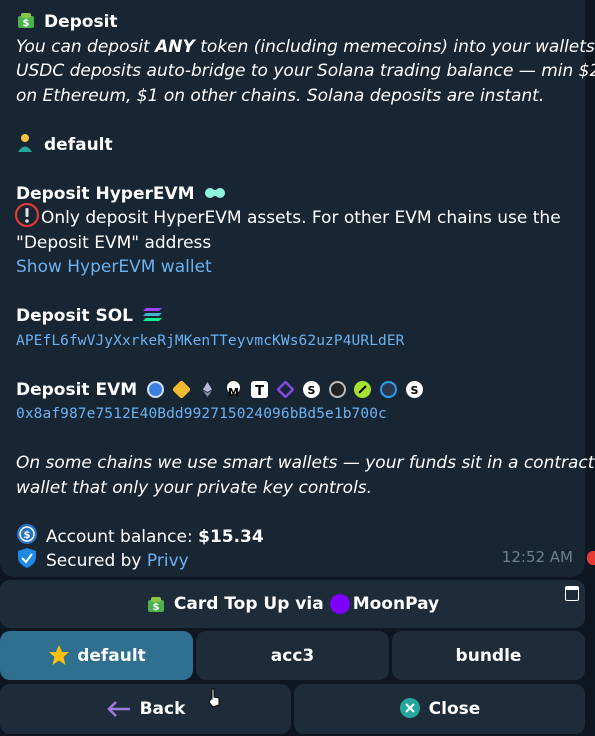 Image resolution: width=595 pixels, height=736 pixels. Describe the element at coordinates (363, 389) in the screenshot. I see `monad-icon` at that location.